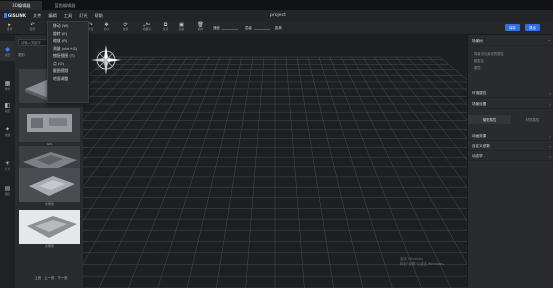 Image resolution: width=553 pixels, height=288 pixels. What do you see at coordinates (165, 28) in the screenshot?
I see `tool-copy-button: ⧉ 复制` at bounding box center [165, 28].